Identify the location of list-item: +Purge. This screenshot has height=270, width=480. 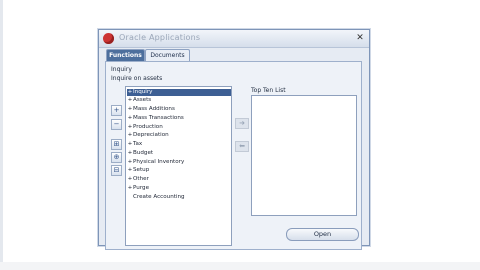
(179, 188).